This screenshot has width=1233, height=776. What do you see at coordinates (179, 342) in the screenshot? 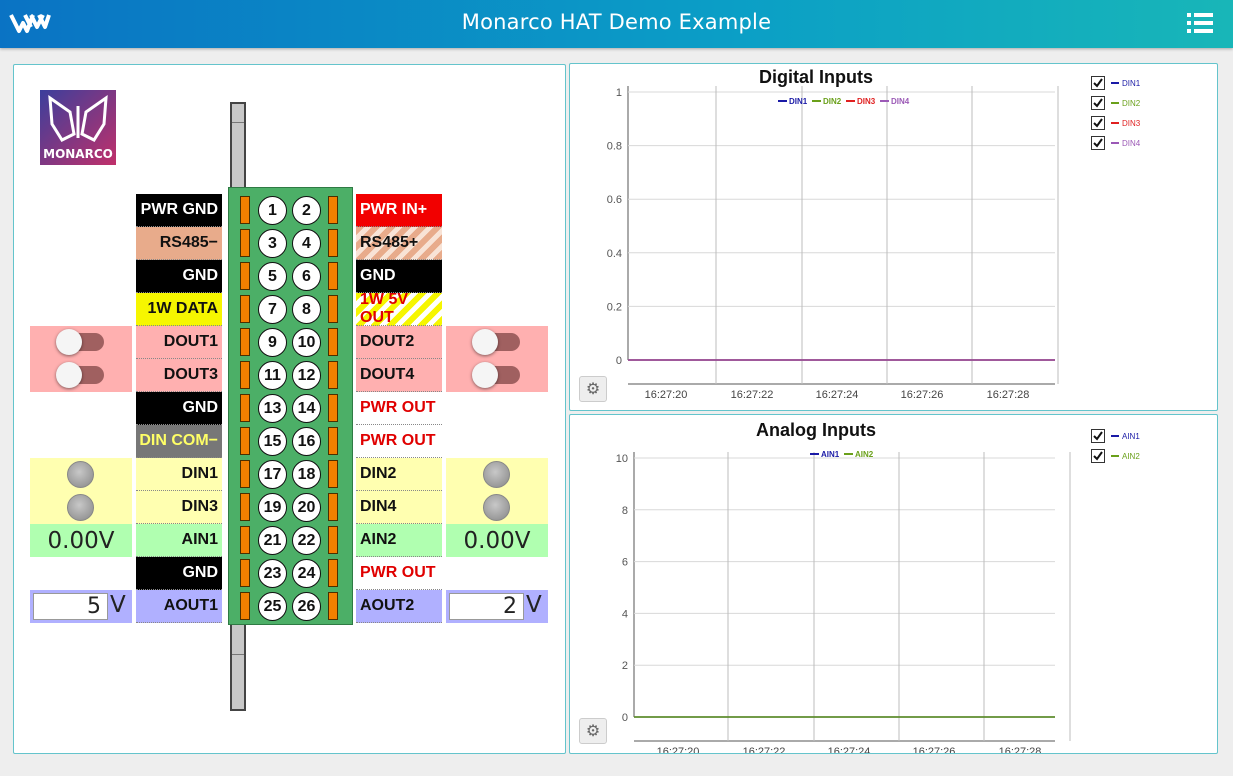
I see `label-left-dout1: DOUT1` at bounding box center [179, 342].